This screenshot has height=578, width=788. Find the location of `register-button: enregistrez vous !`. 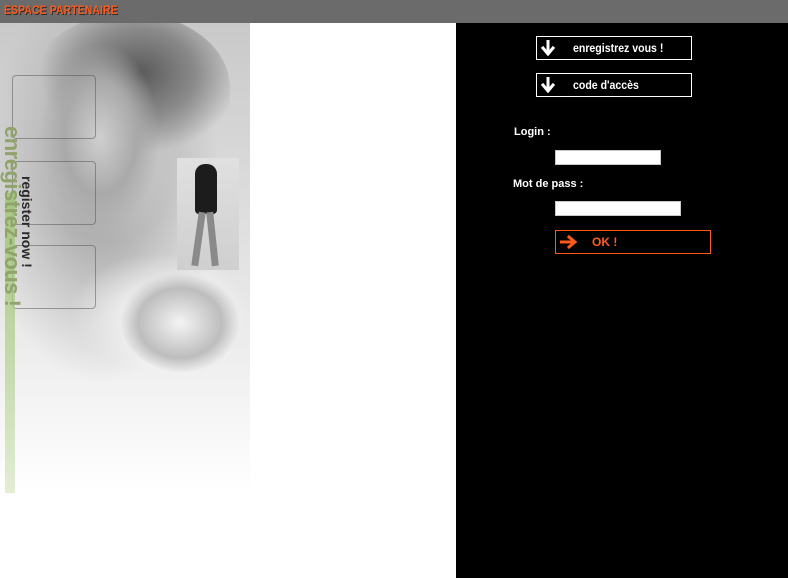

register-button: enregistrez vous ! is located at coordinates (614, 48).